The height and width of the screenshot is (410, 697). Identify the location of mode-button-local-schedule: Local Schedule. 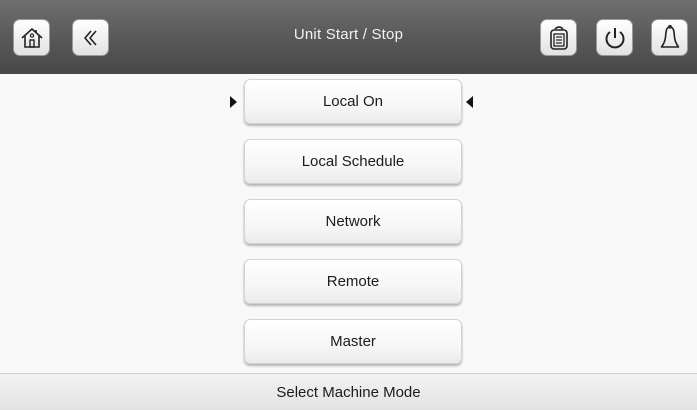
(353, 161).